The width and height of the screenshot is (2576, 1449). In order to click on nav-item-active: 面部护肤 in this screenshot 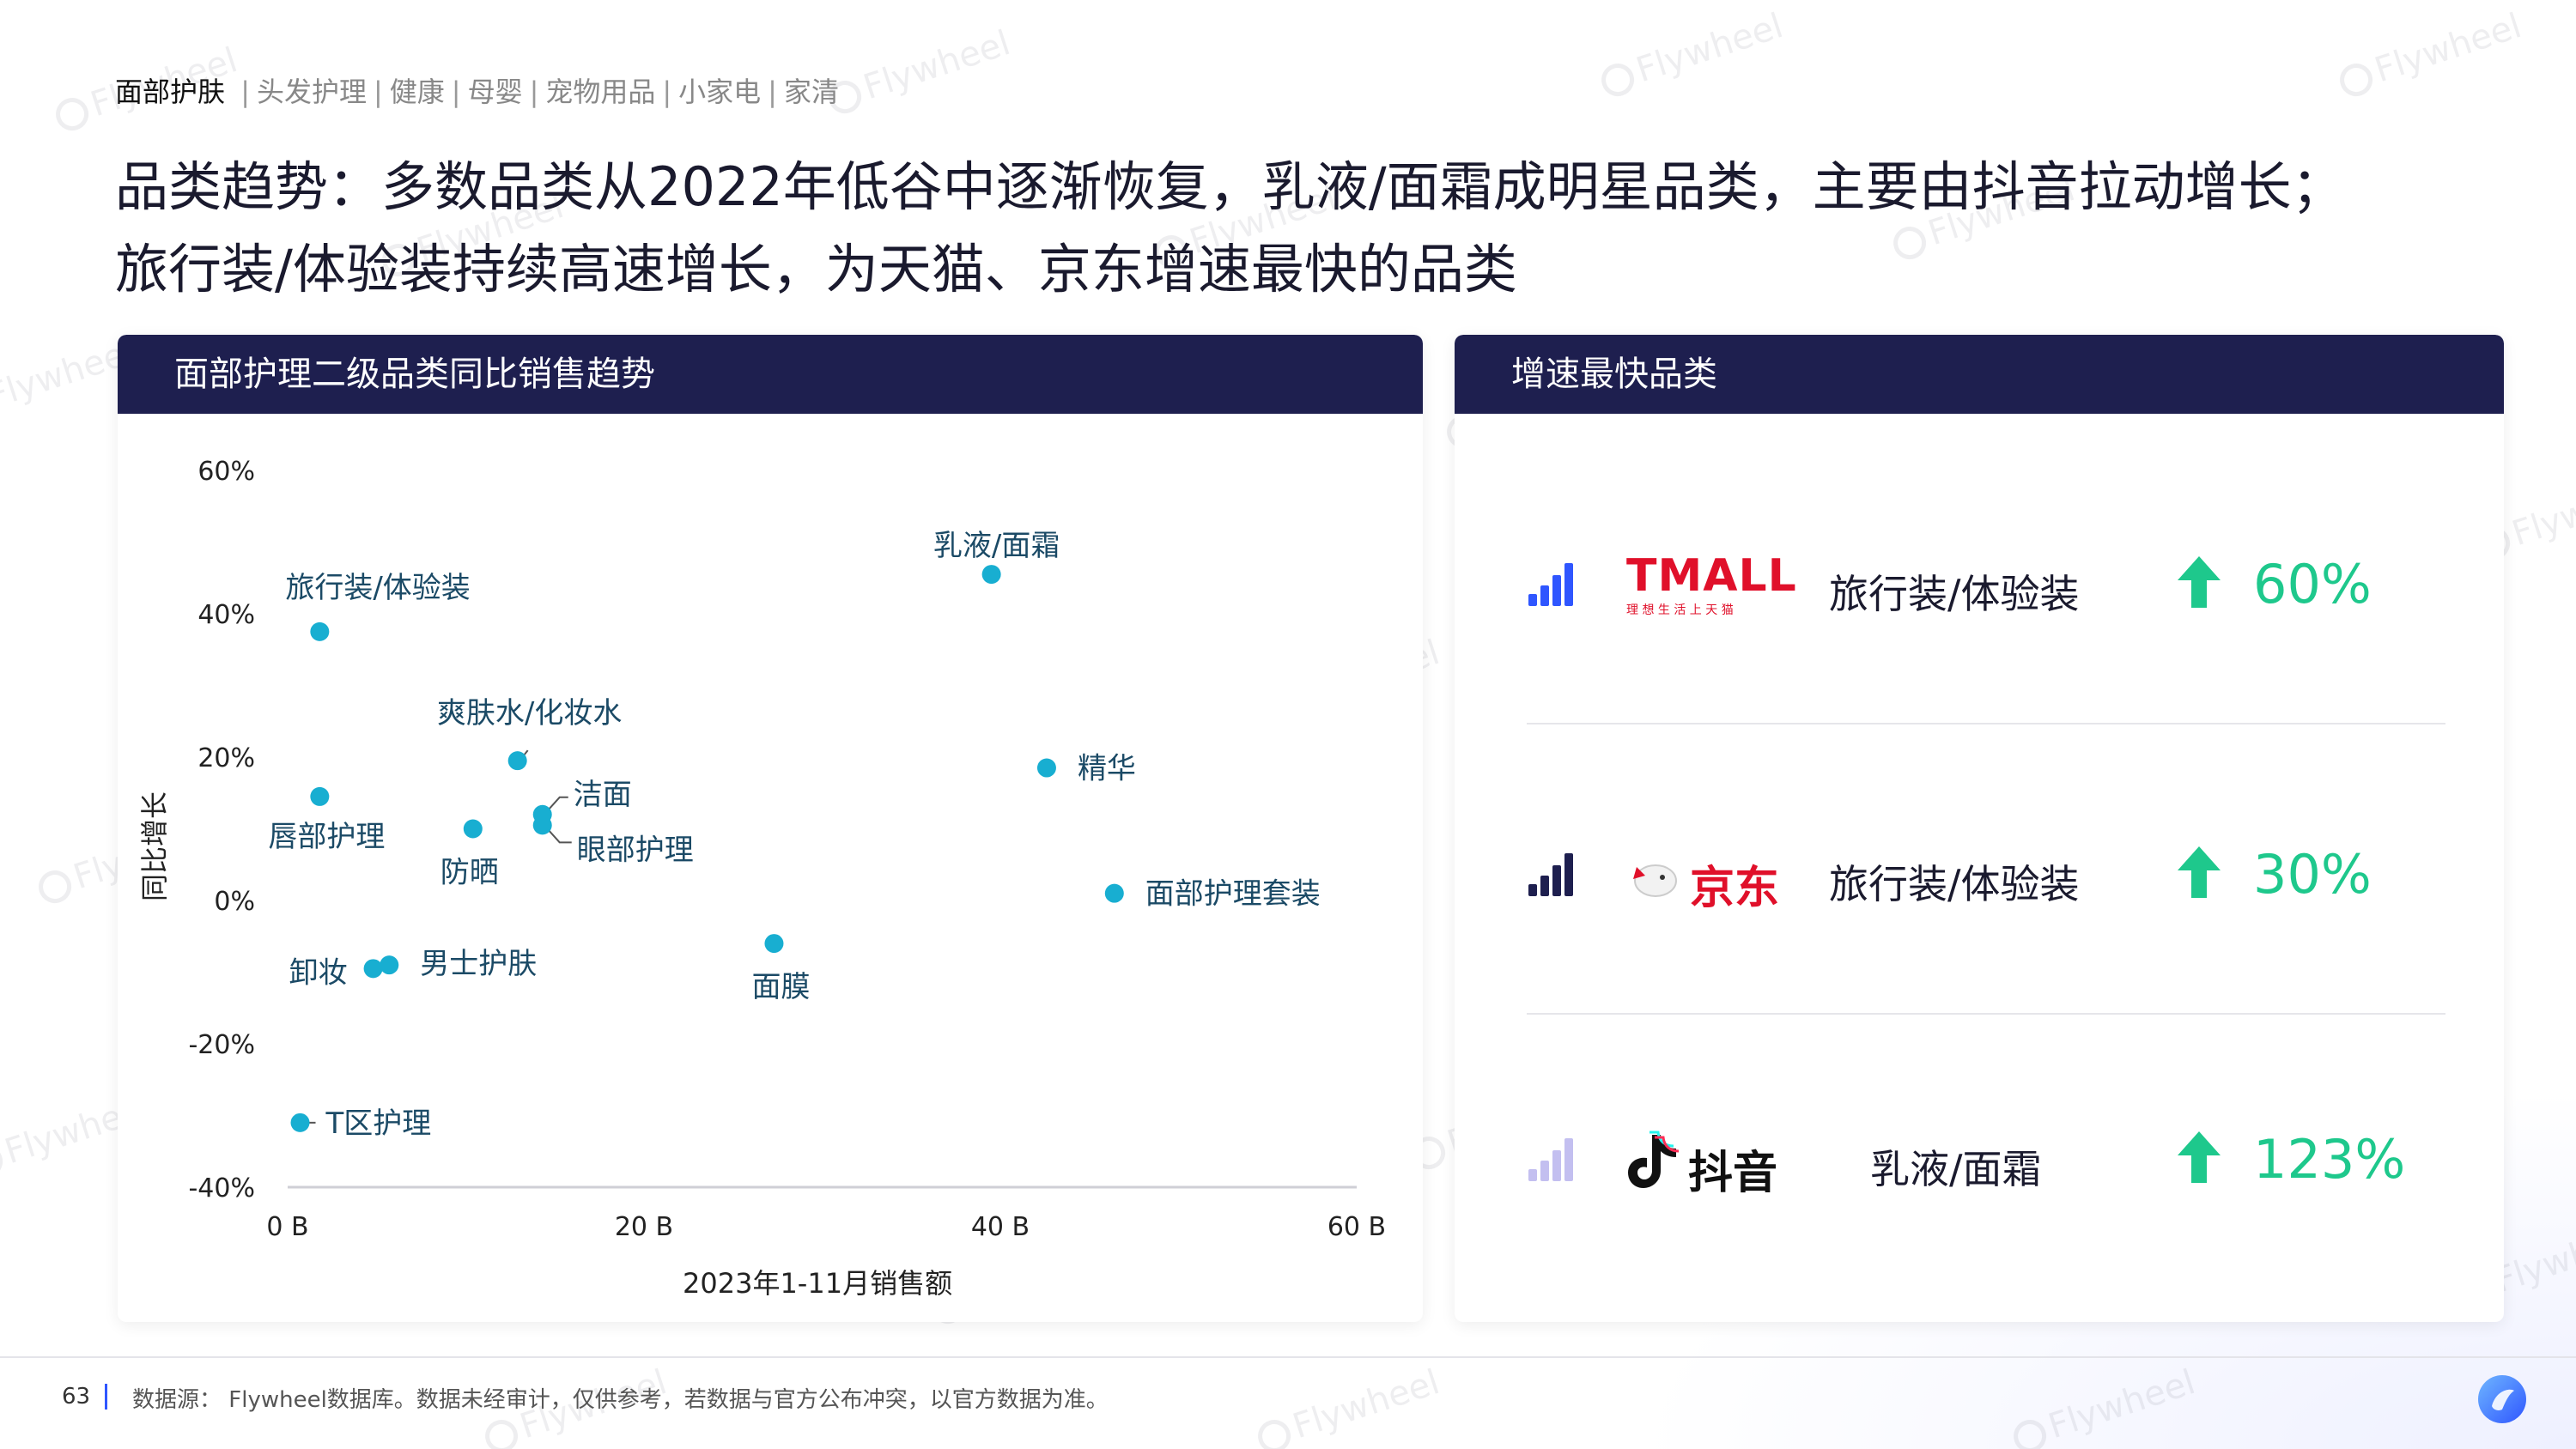, I will do `click(170, 92)`.